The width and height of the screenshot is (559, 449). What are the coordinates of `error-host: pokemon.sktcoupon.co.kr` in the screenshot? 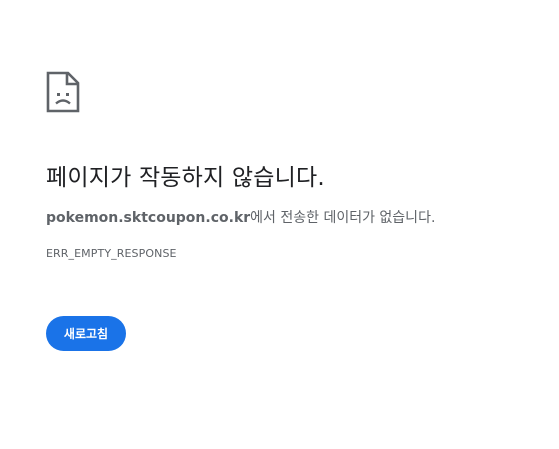 It's located at (148, 218).